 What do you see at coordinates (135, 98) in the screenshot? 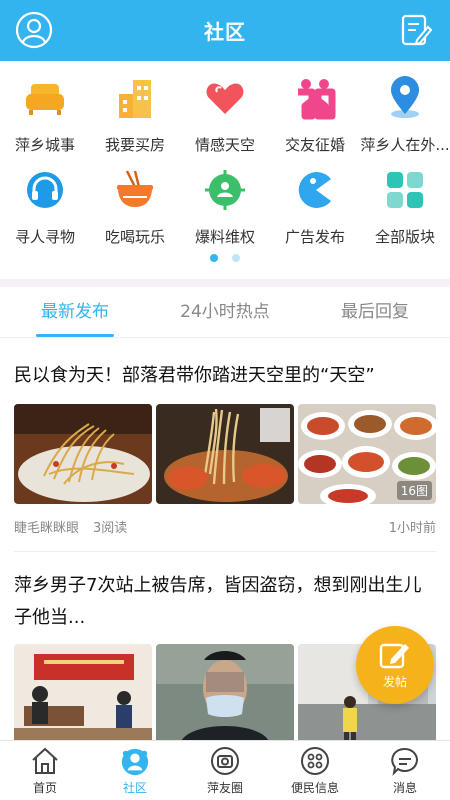
I see `building-icon` at bounding box center [135, 98].